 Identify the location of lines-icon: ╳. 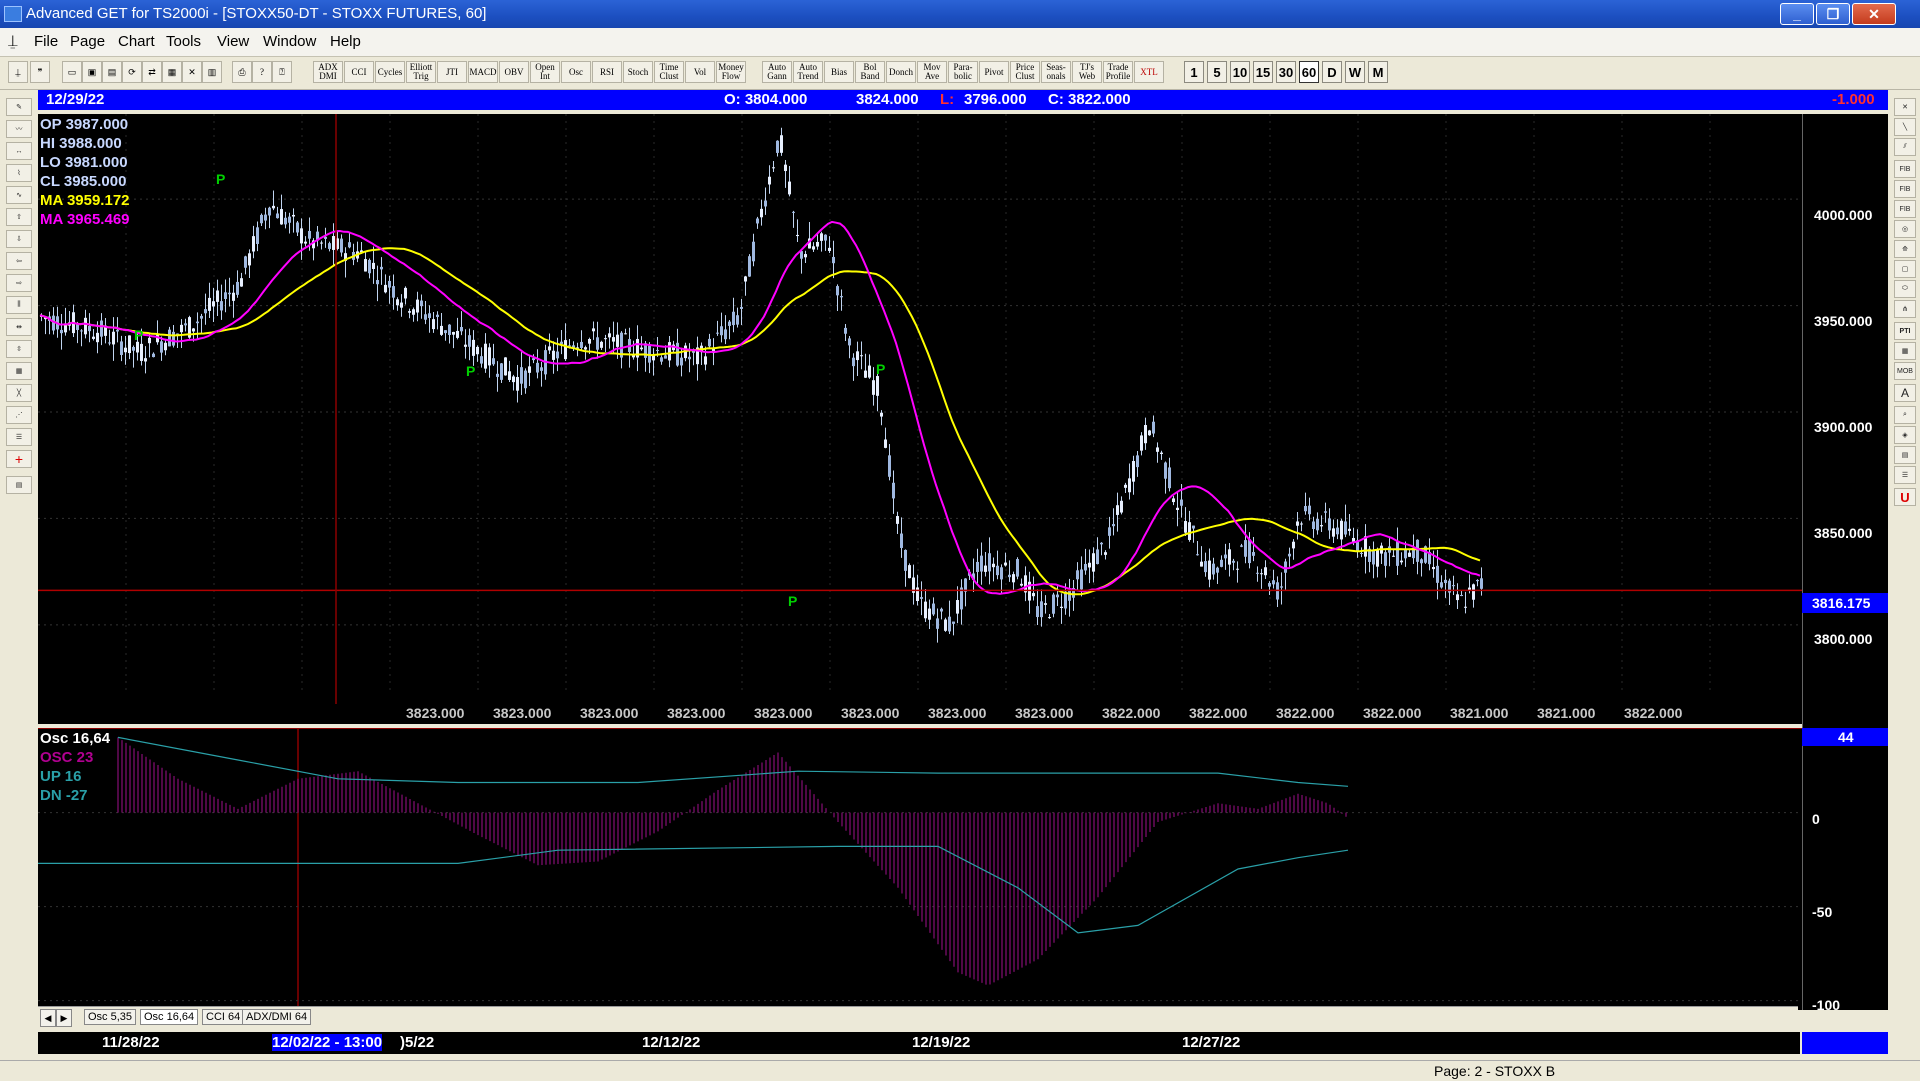
(19, 393).